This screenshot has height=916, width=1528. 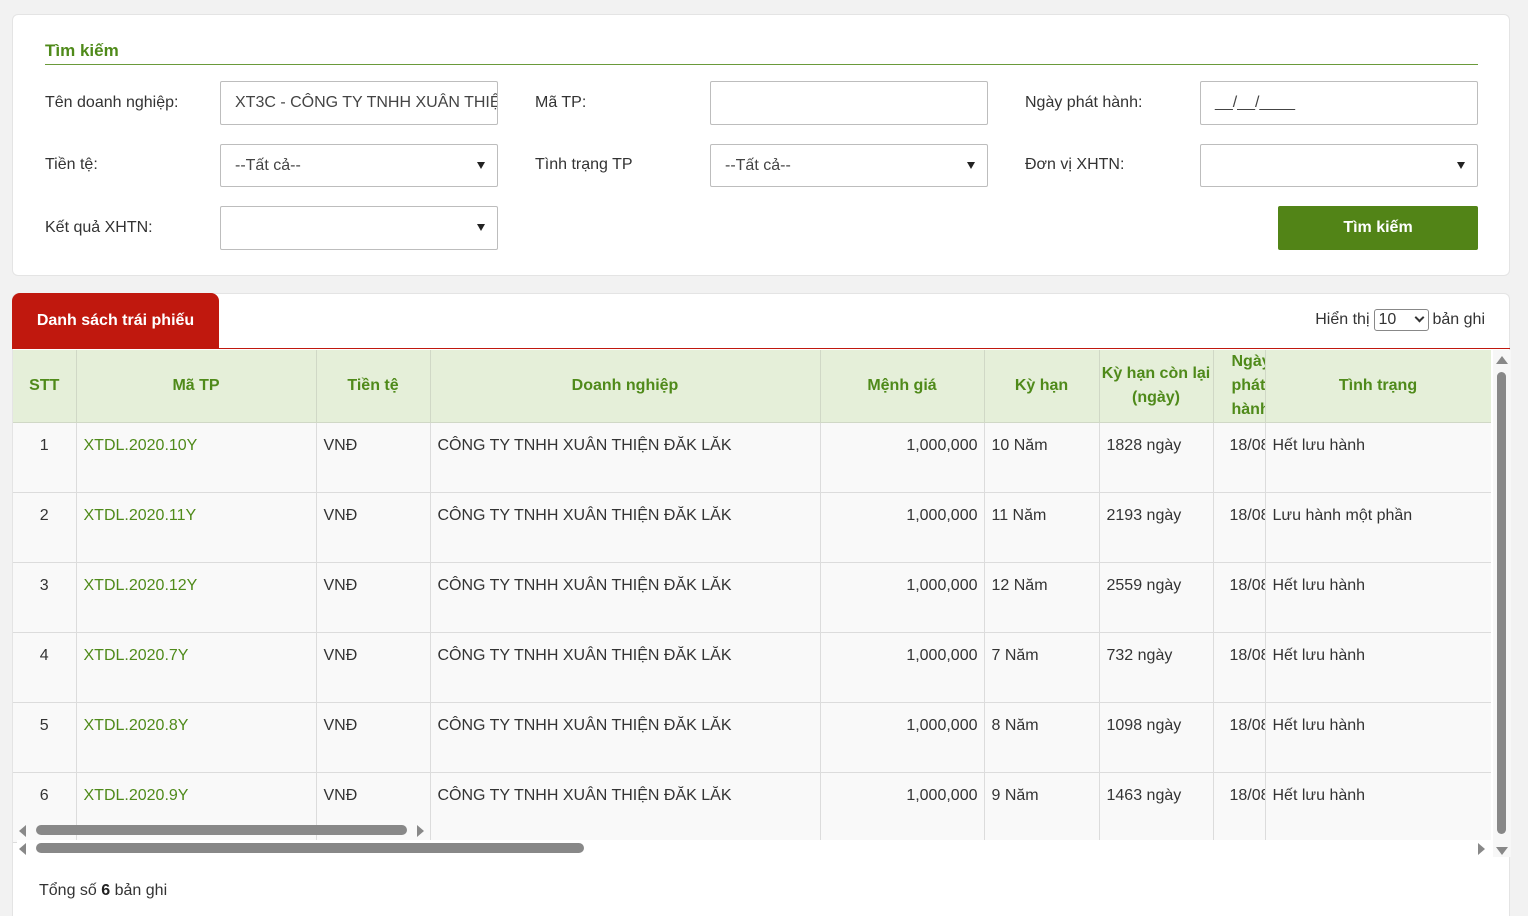 What do you see at coordinates (82, 50) in the screenshot?
I see `search-title: Tìm kiếm` at bounding box center [82, 50].